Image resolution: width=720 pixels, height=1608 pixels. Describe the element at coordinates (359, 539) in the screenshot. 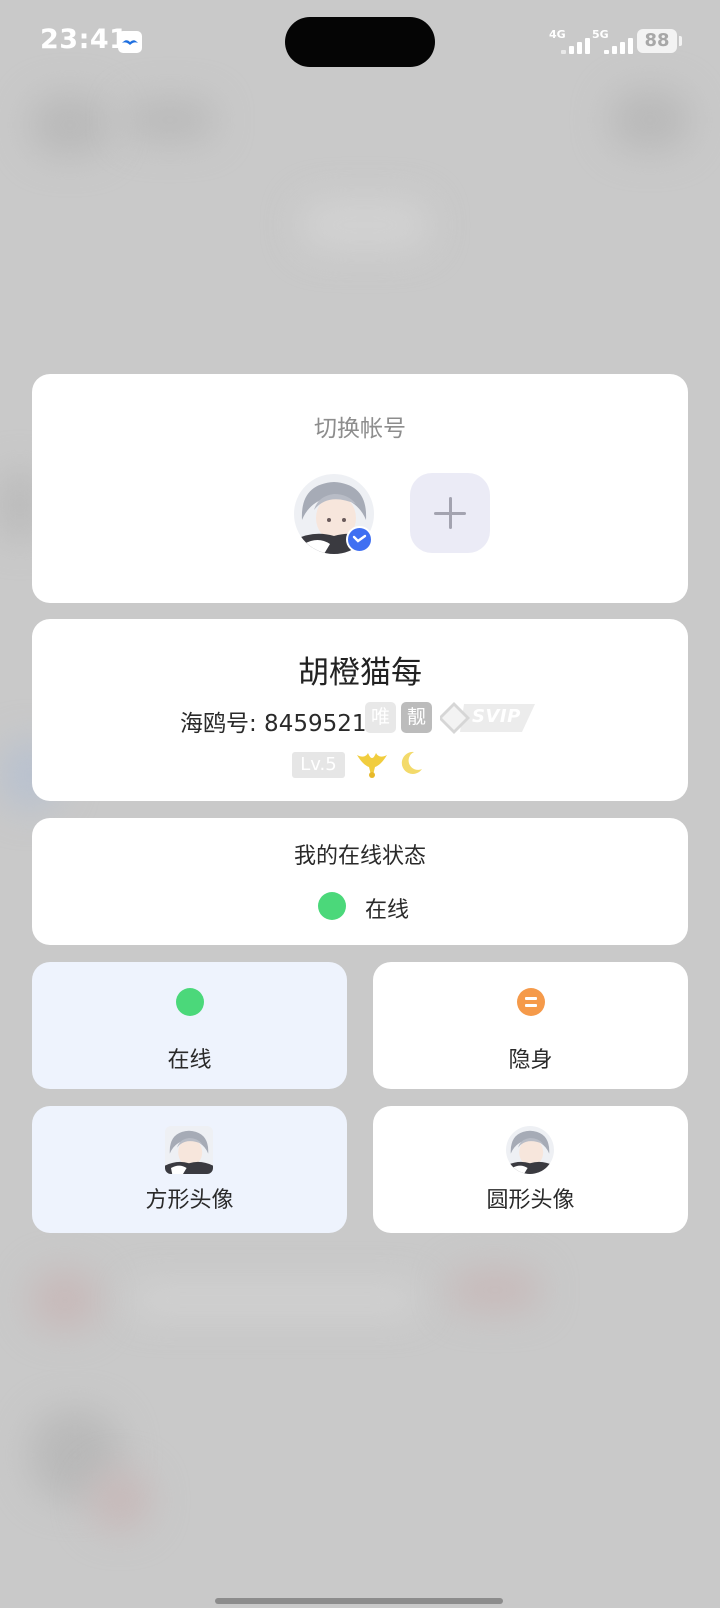

I see `checkmark-badge-icon` at that location.